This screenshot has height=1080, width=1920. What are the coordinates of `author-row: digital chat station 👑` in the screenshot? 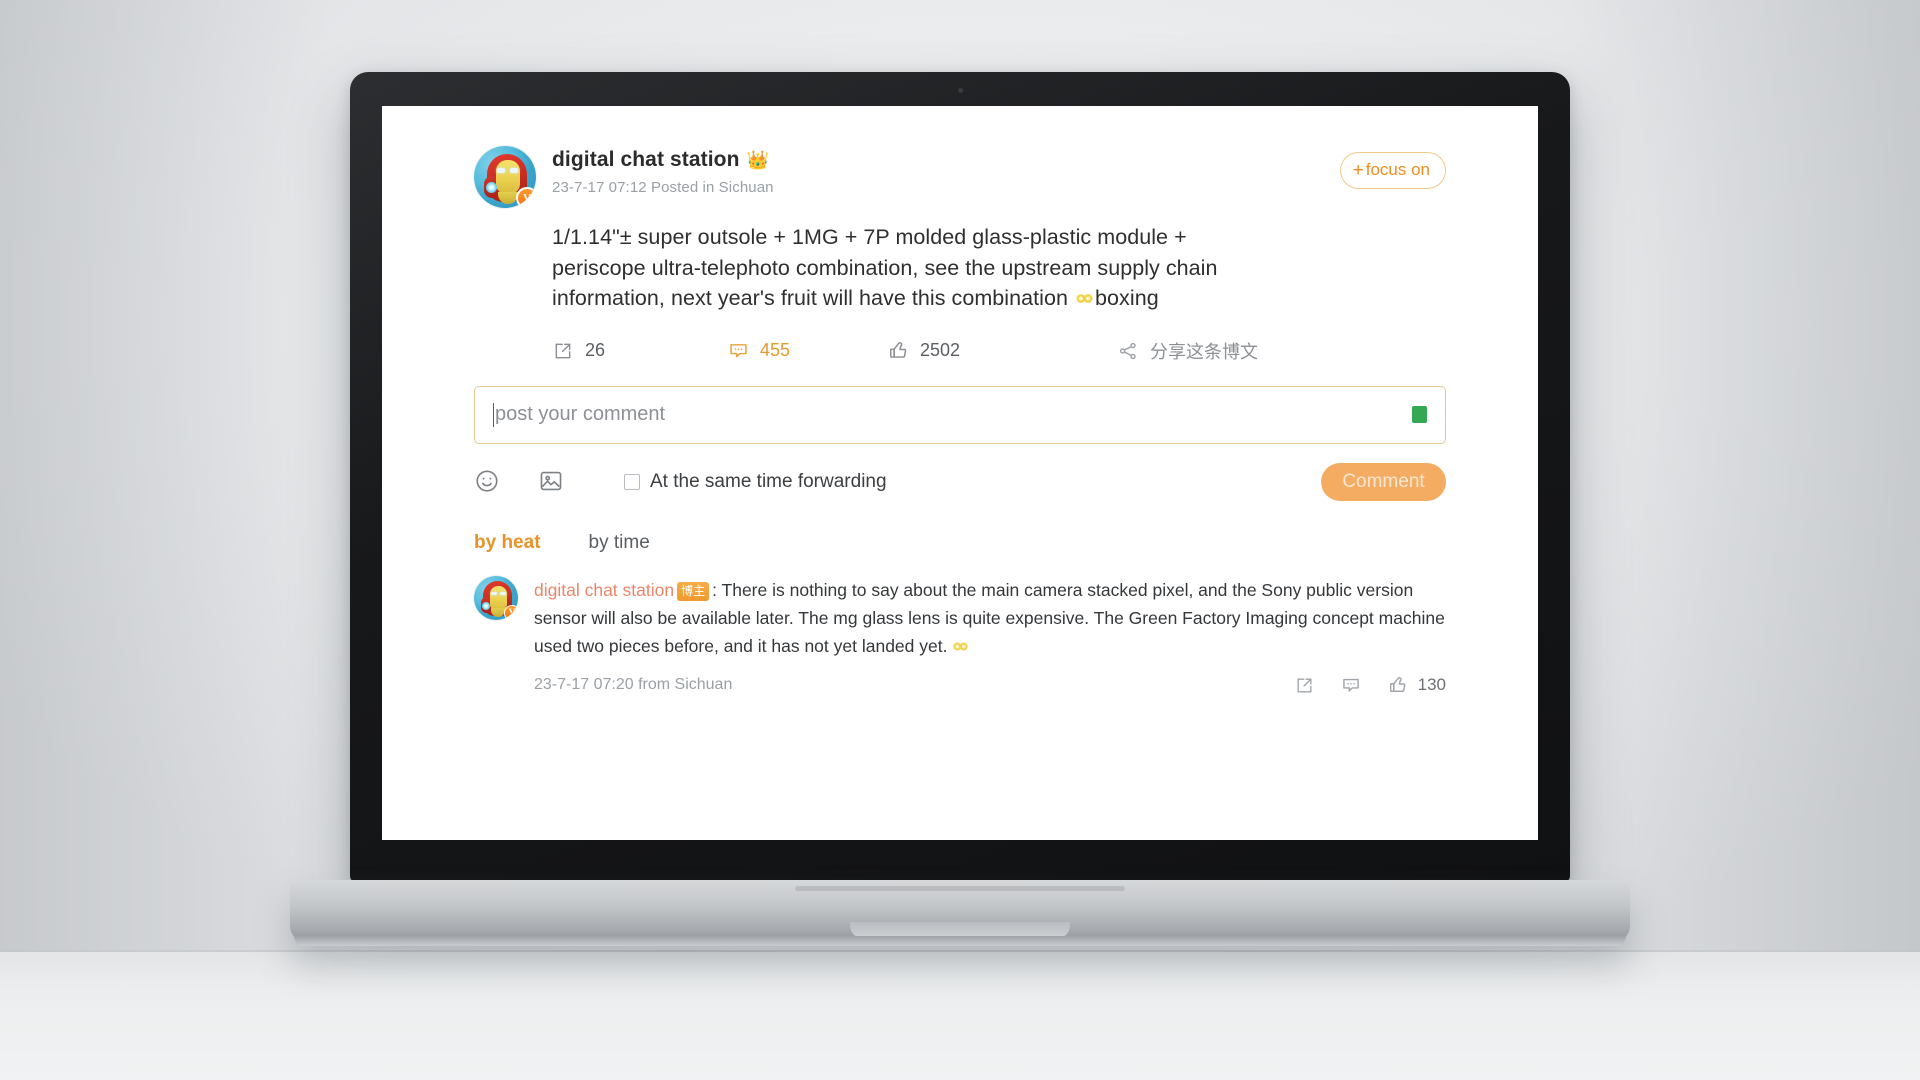 It's located at (663, 160).